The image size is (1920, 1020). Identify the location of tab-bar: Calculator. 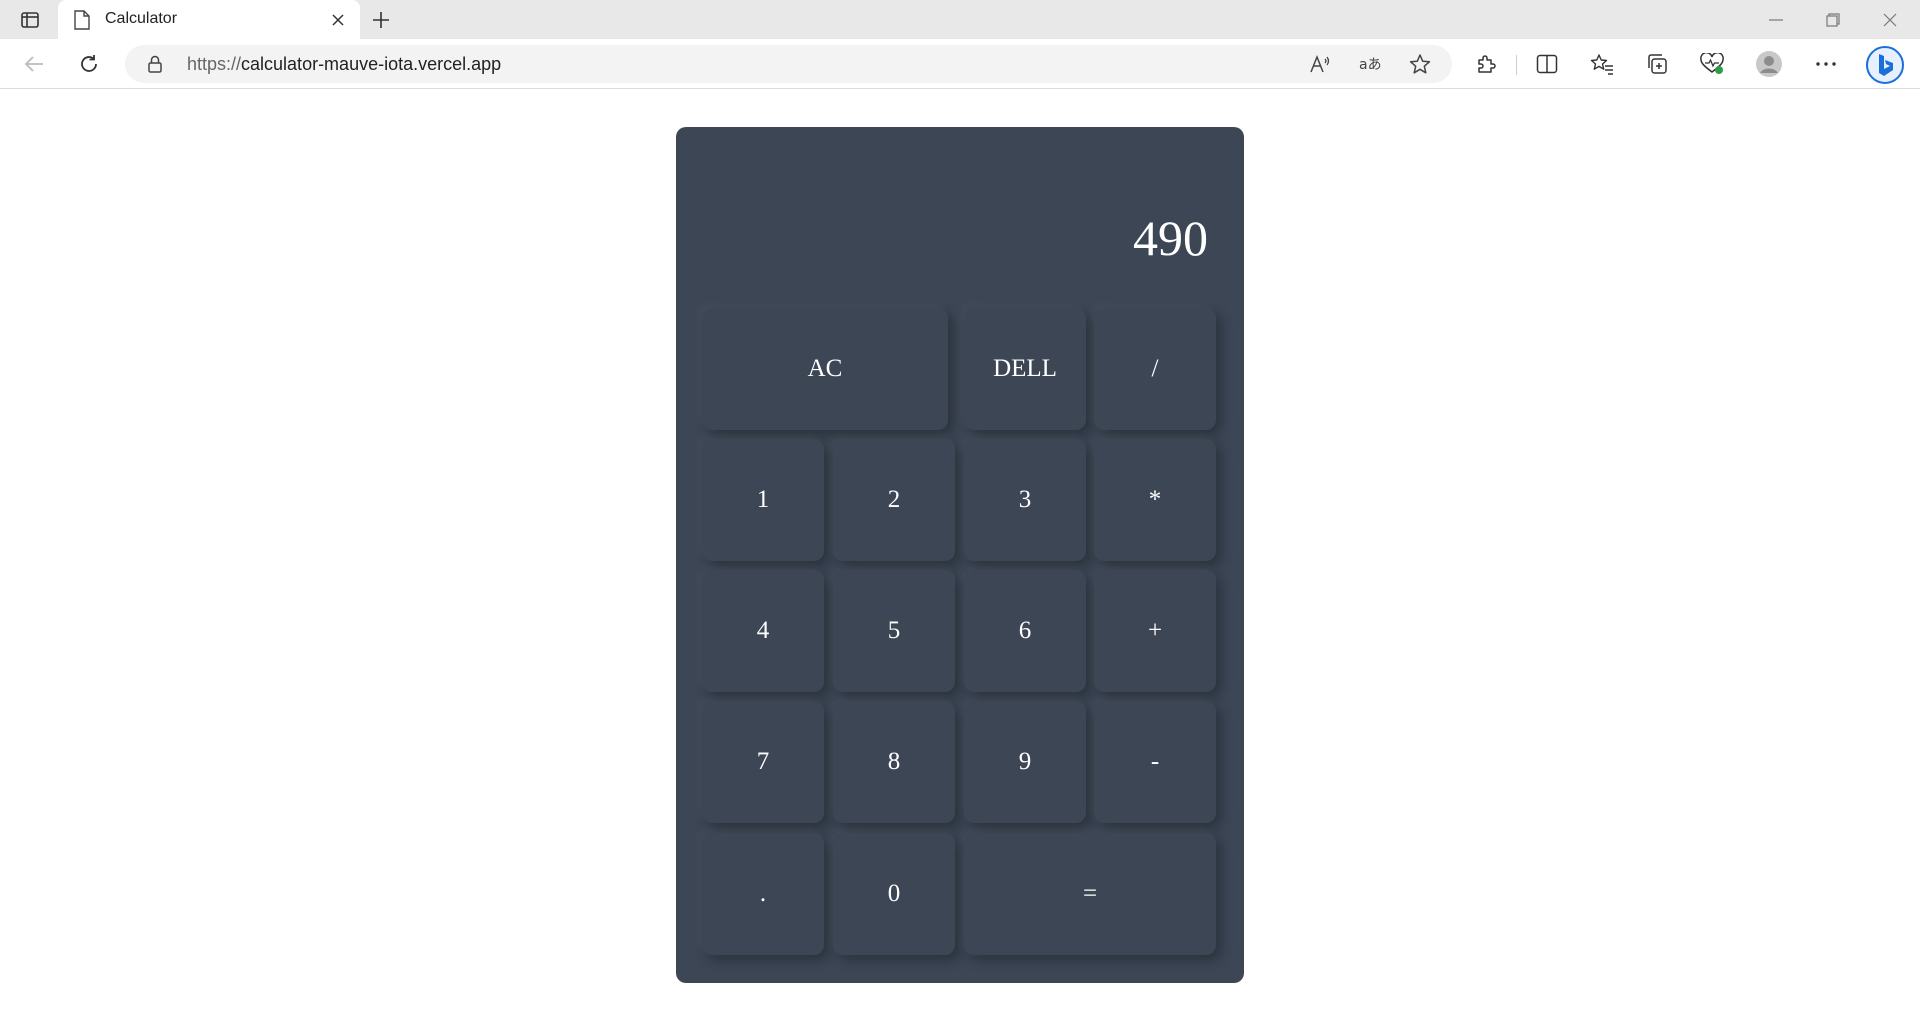
(960, 20).